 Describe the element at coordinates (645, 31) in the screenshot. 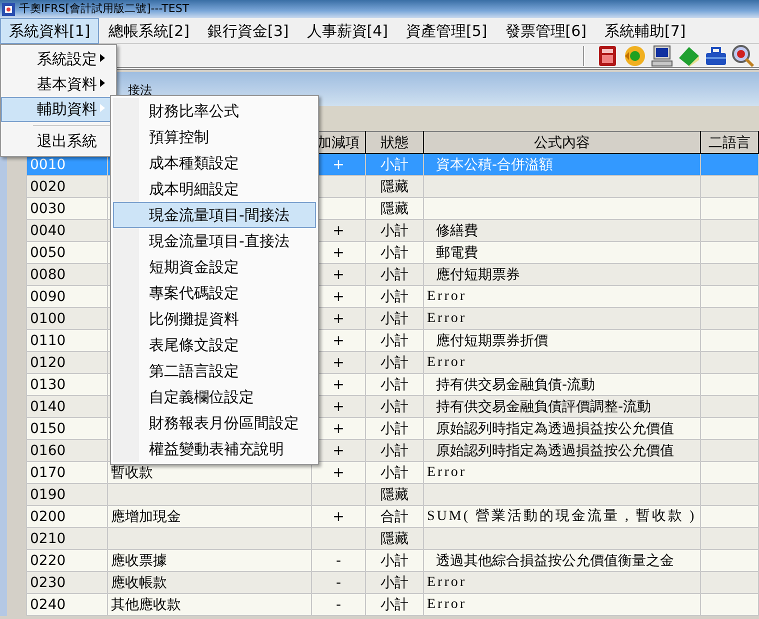

I see `menu-bar-item: 系統輔助[7]` at that location.